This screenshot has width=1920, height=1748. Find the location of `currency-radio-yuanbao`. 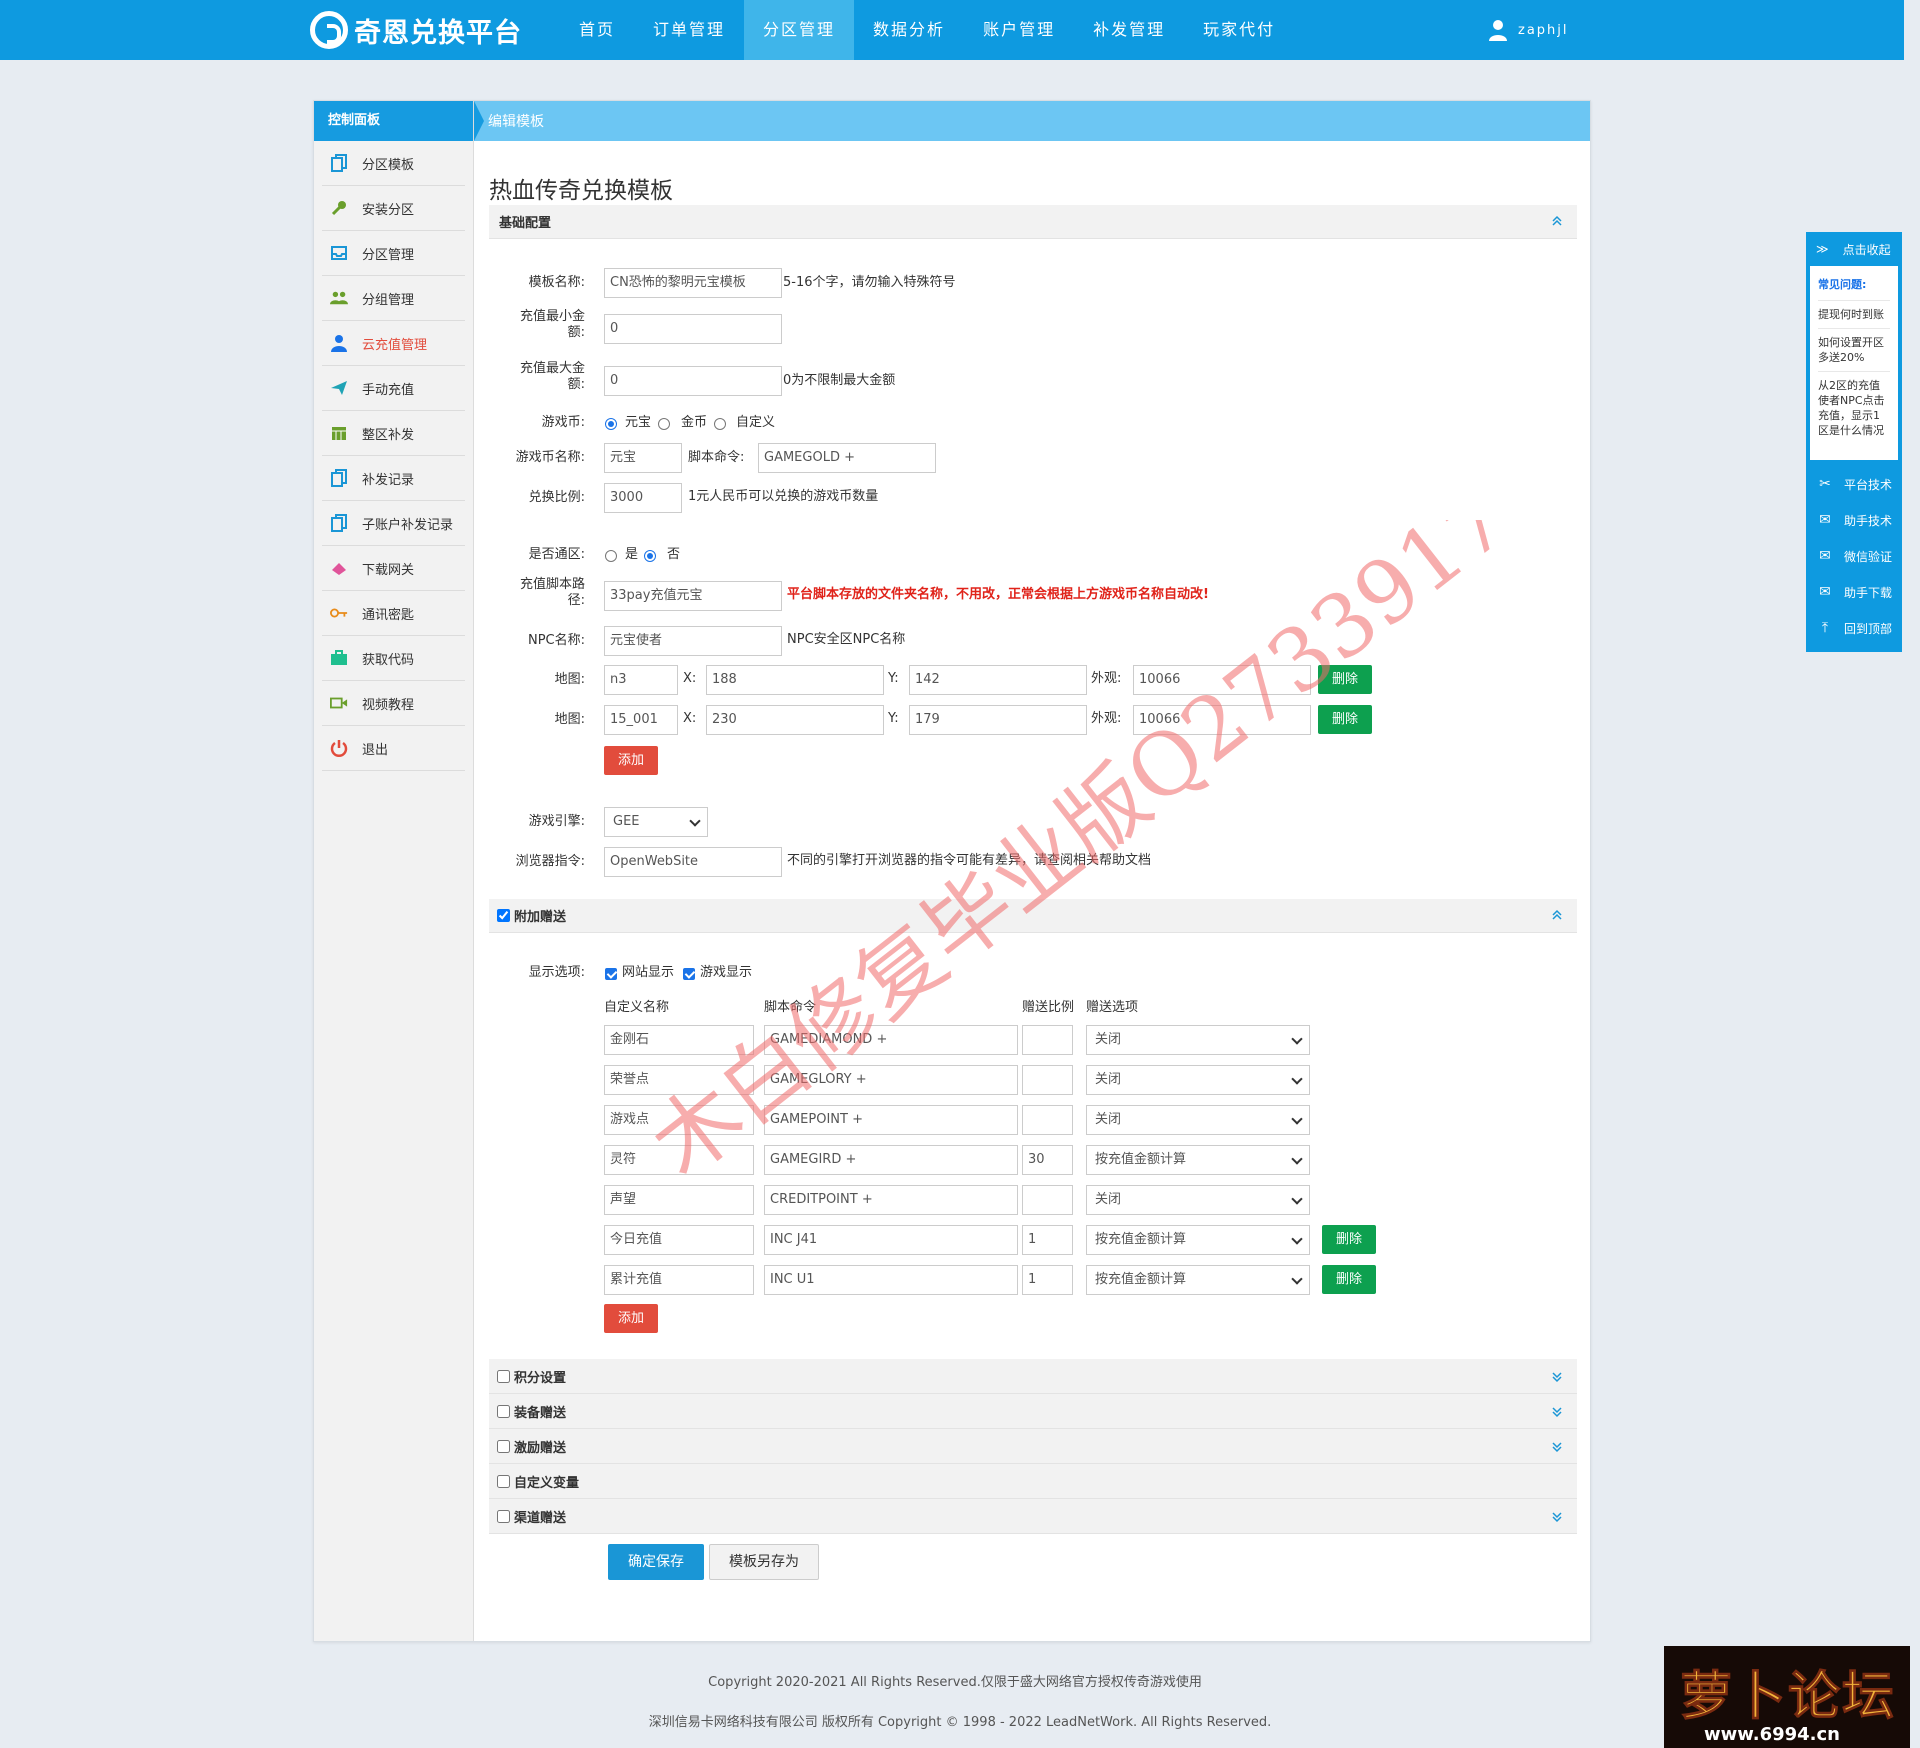

currency-radio-yuanbao is located at coordinates (611, 424).